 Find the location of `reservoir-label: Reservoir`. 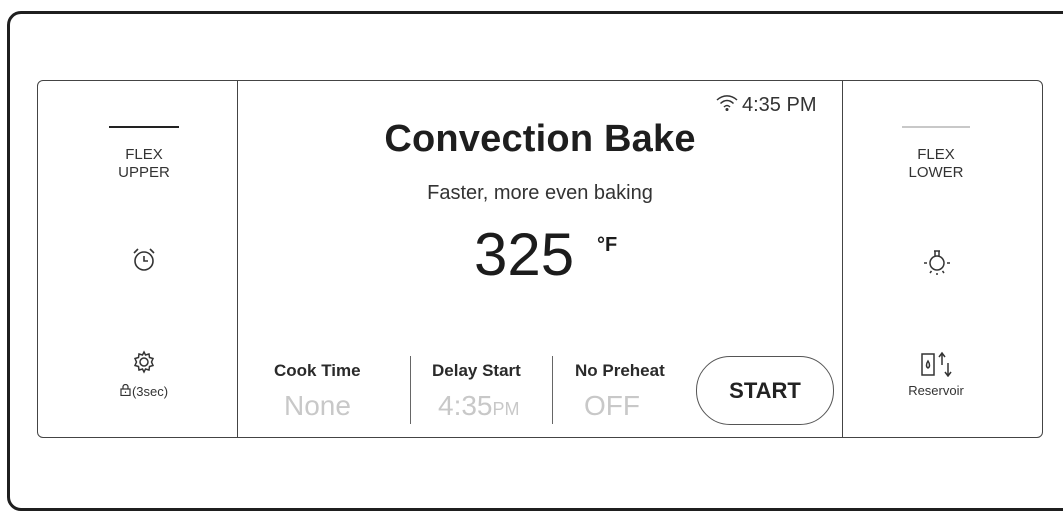

reservoir-label: Reservoir is located at coordinates (936, 390).